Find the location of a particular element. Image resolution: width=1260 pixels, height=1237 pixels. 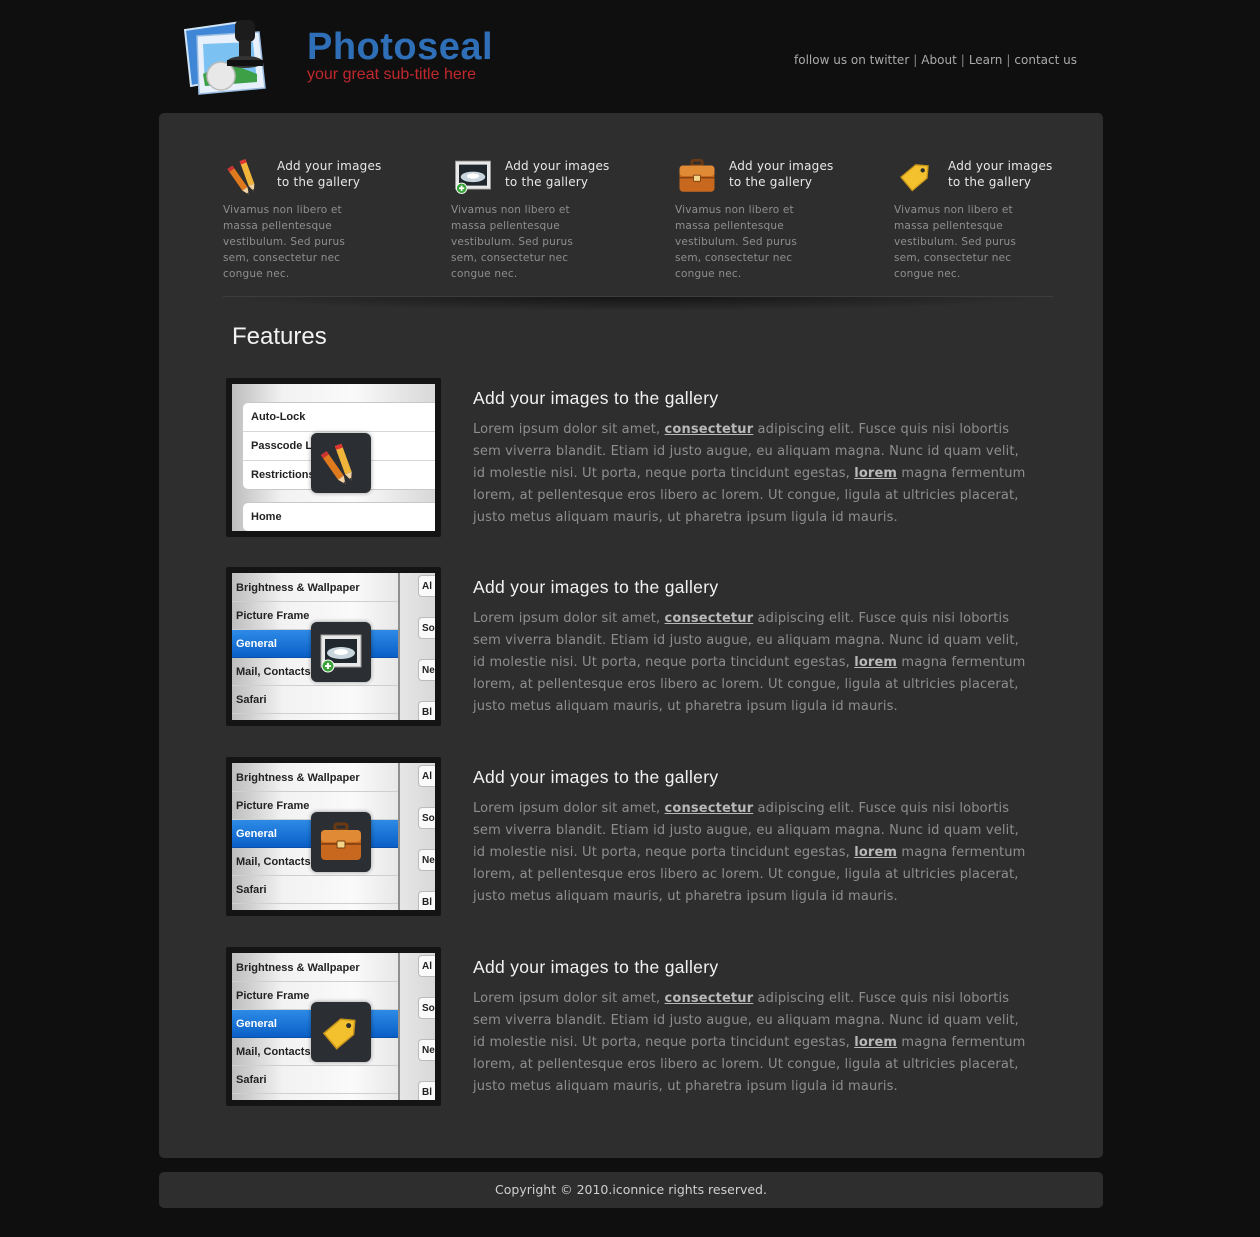

logo-icon is located at coordinates (238, 57).